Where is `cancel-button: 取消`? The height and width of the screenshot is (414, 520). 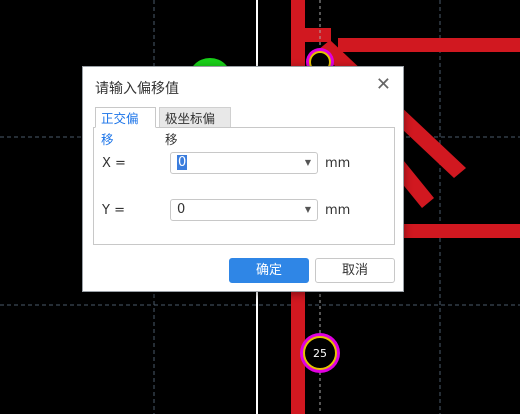
cancel-button: 取消 is located at coordinates (355, 270).